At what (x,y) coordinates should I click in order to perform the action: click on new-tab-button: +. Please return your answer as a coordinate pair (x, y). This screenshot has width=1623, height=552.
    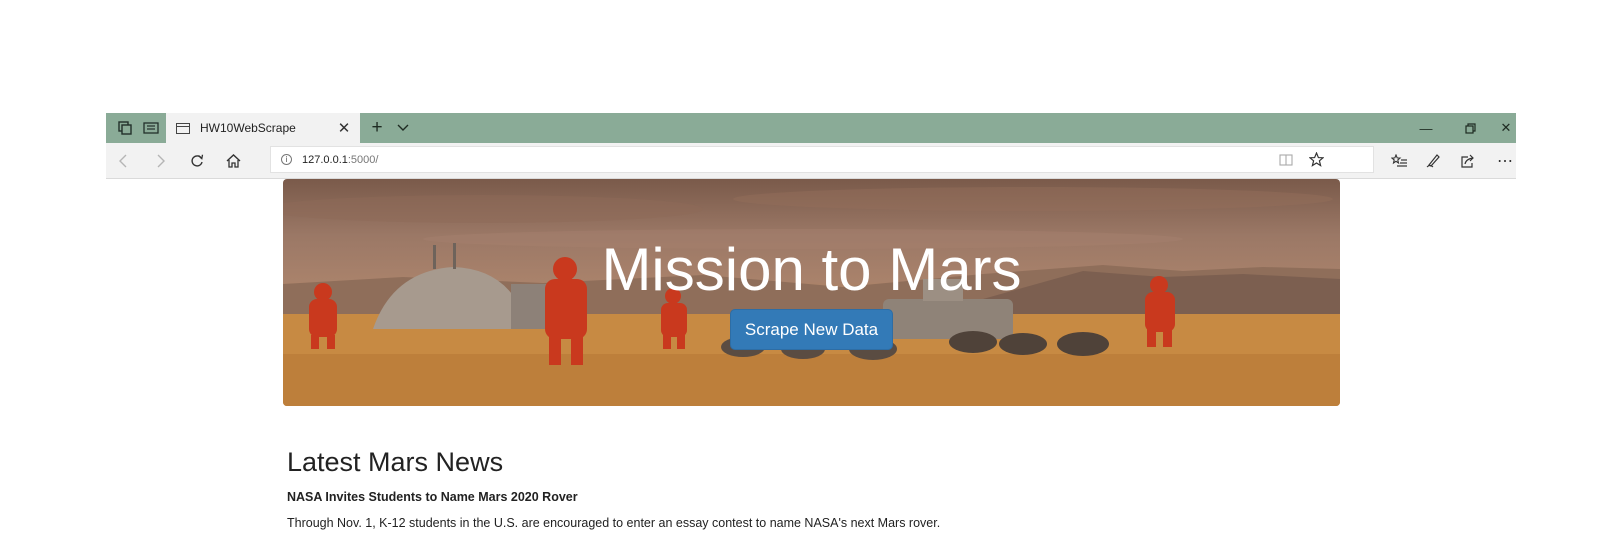
    Looking at the image, I should click on (377, 128).